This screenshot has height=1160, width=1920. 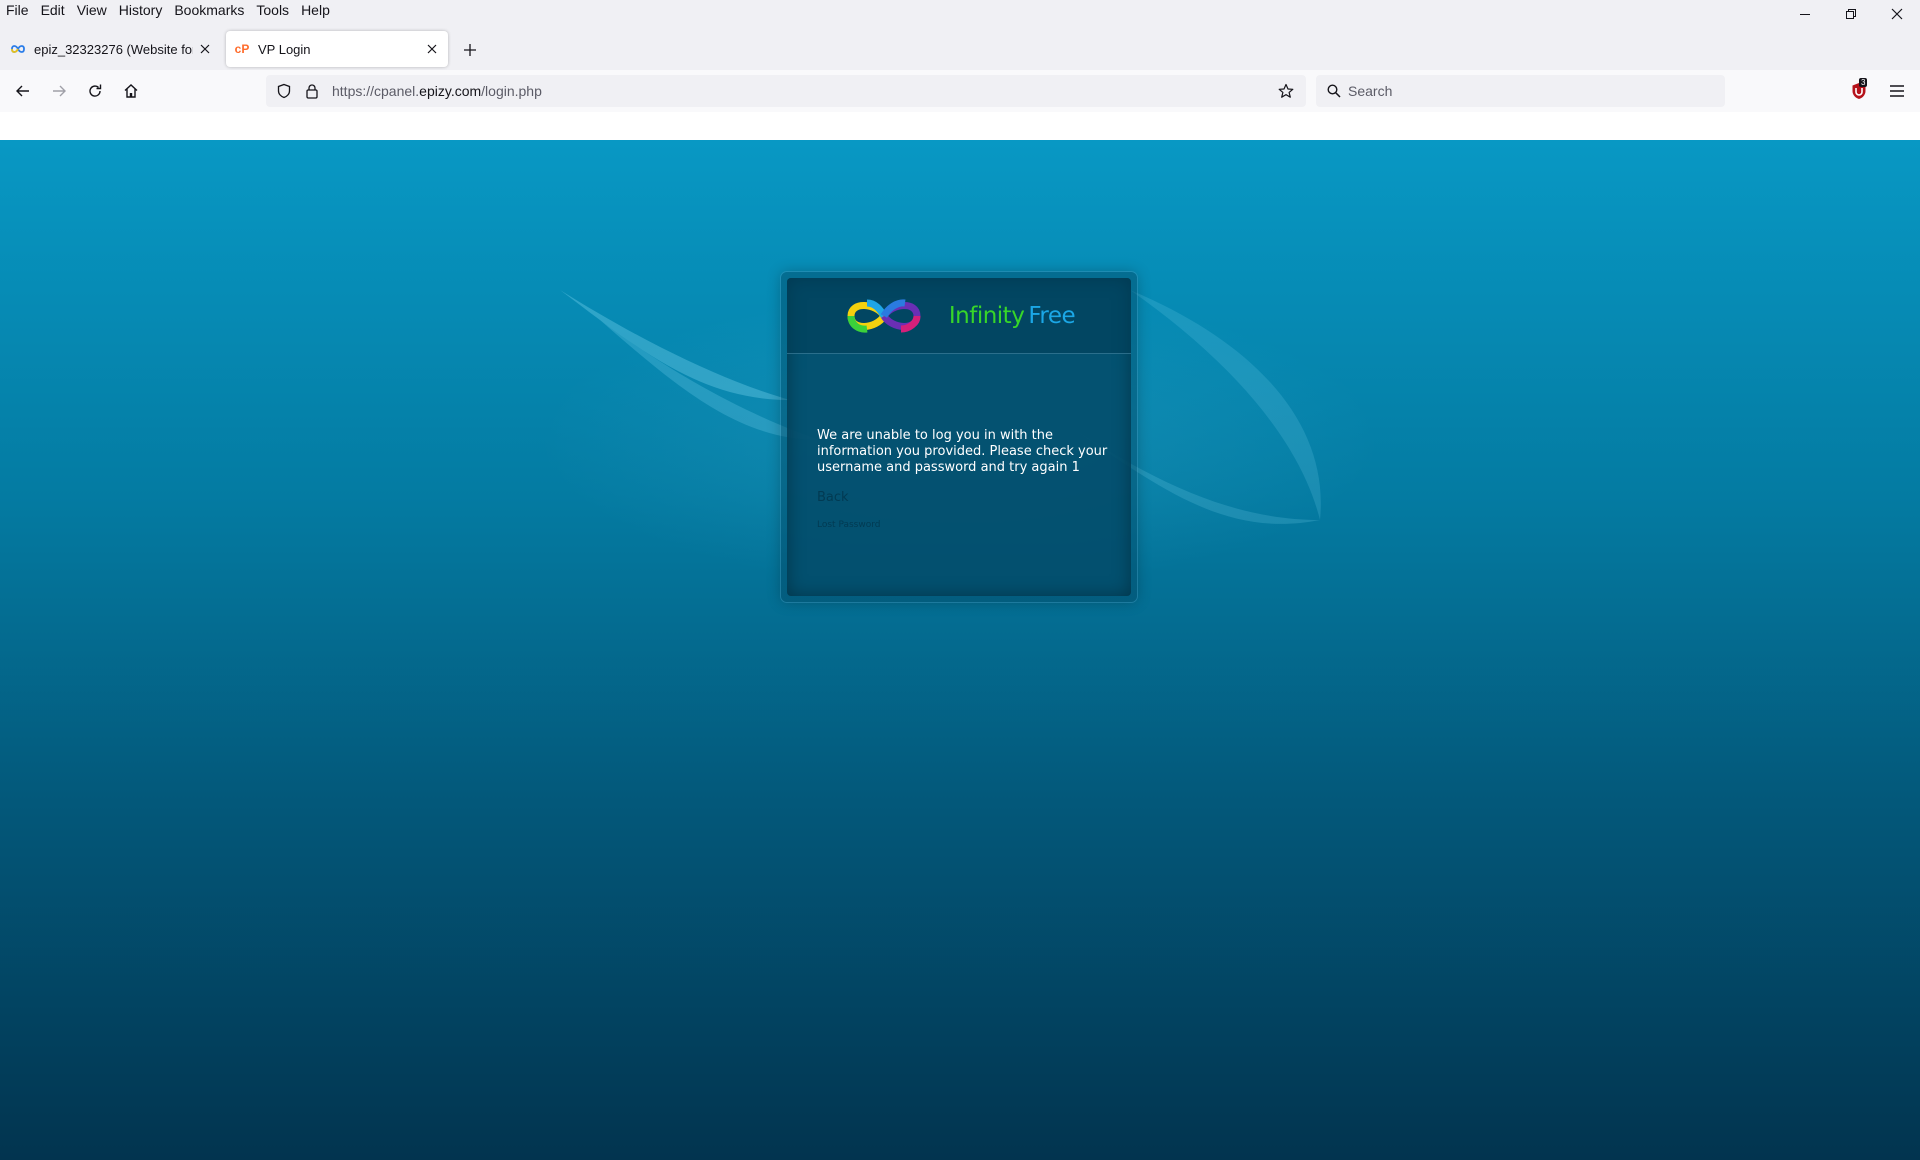 I want to click on back-link: Back, so click(x=833, y=497).